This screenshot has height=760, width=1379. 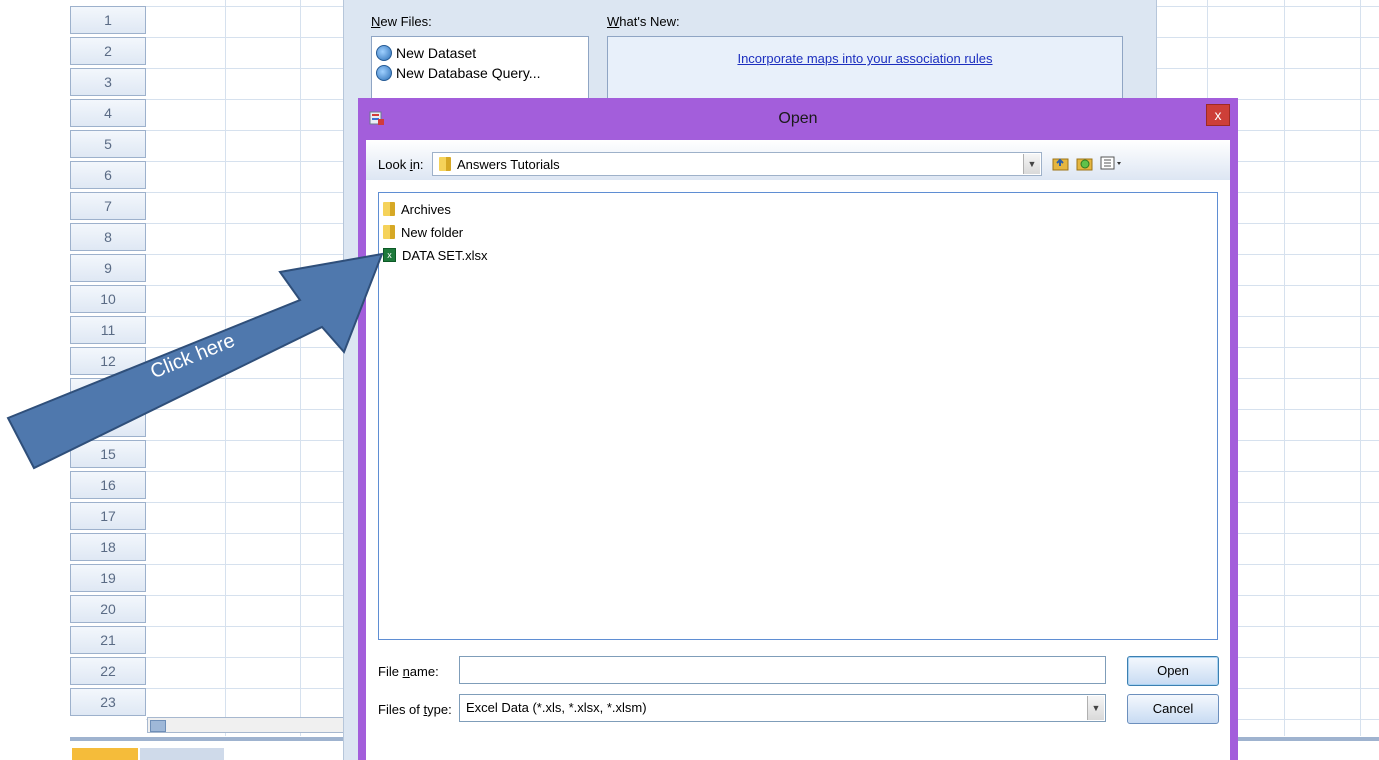 I want to click on data-view-tab, so click(x=105, y=754).